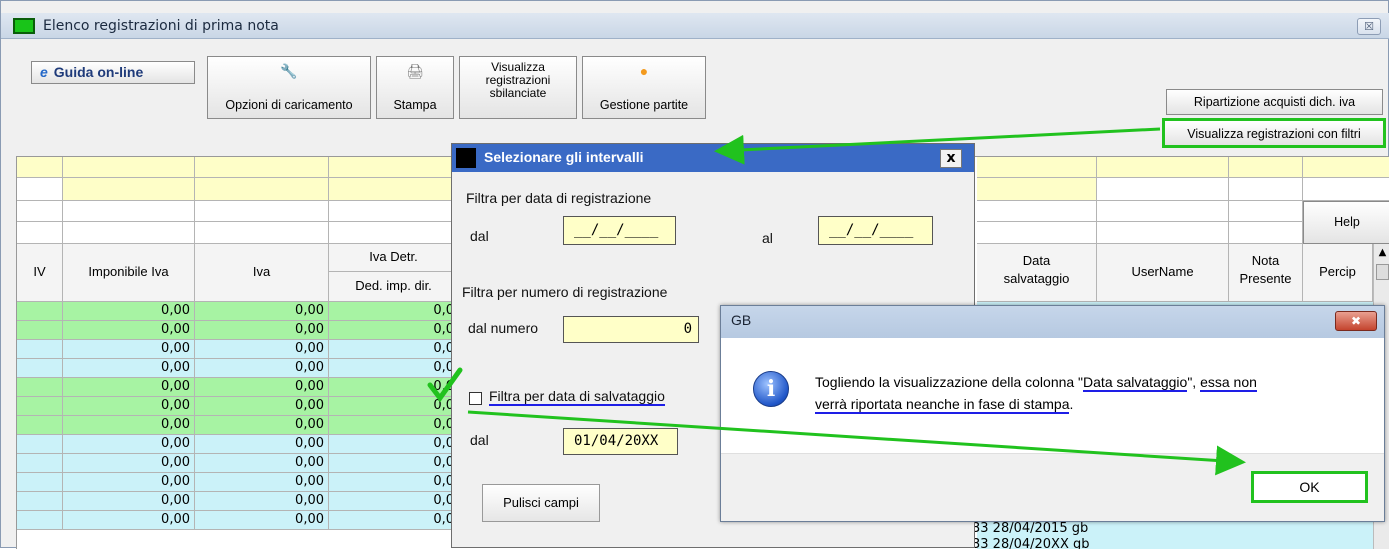  I want to click on arrow-to-dialog, so click(937, 146).